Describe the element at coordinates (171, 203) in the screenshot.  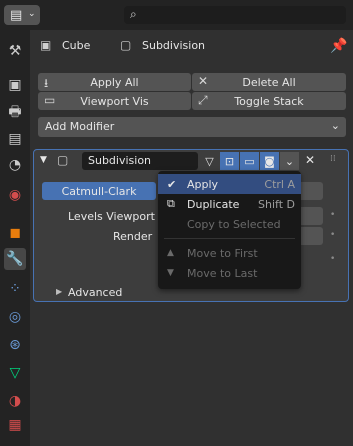
I see `duplicate-icon: ⧉` at that location.